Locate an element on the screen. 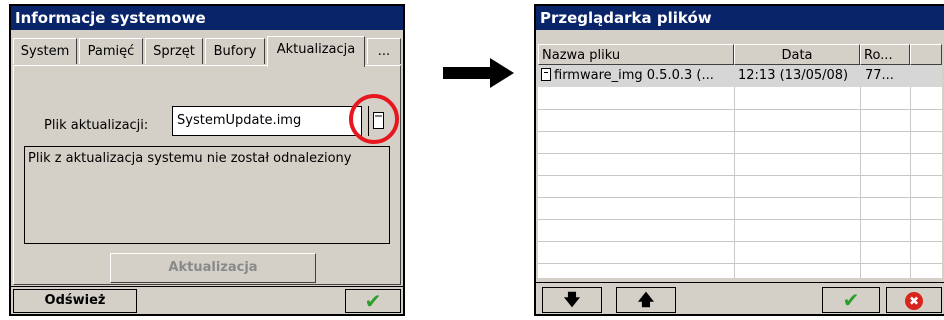 This screenshot has width=944, height=320. cancel-icon: ✖ is located at coordinates (914, 300).